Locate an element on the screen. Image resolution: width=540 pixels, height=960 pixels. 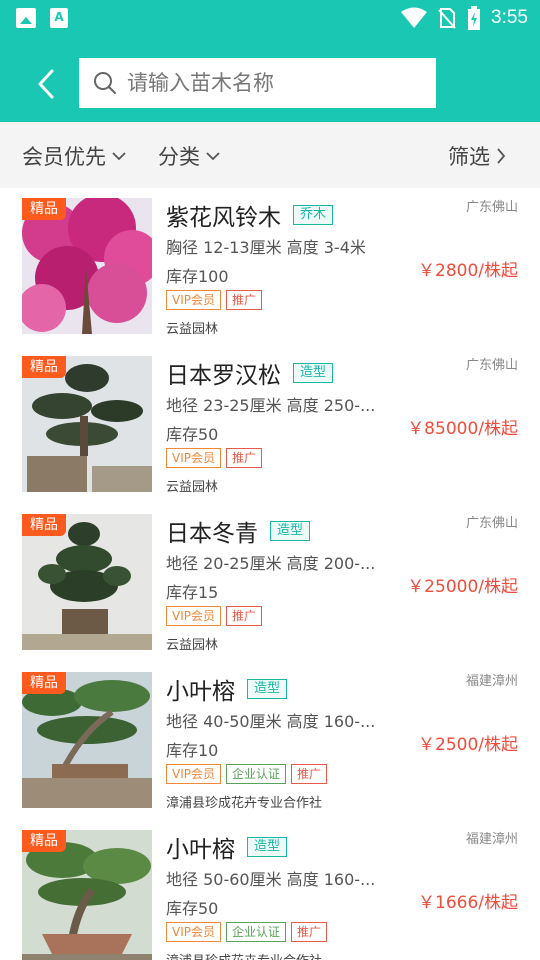
header: A 3:55 is located at coordinates (270, 61).